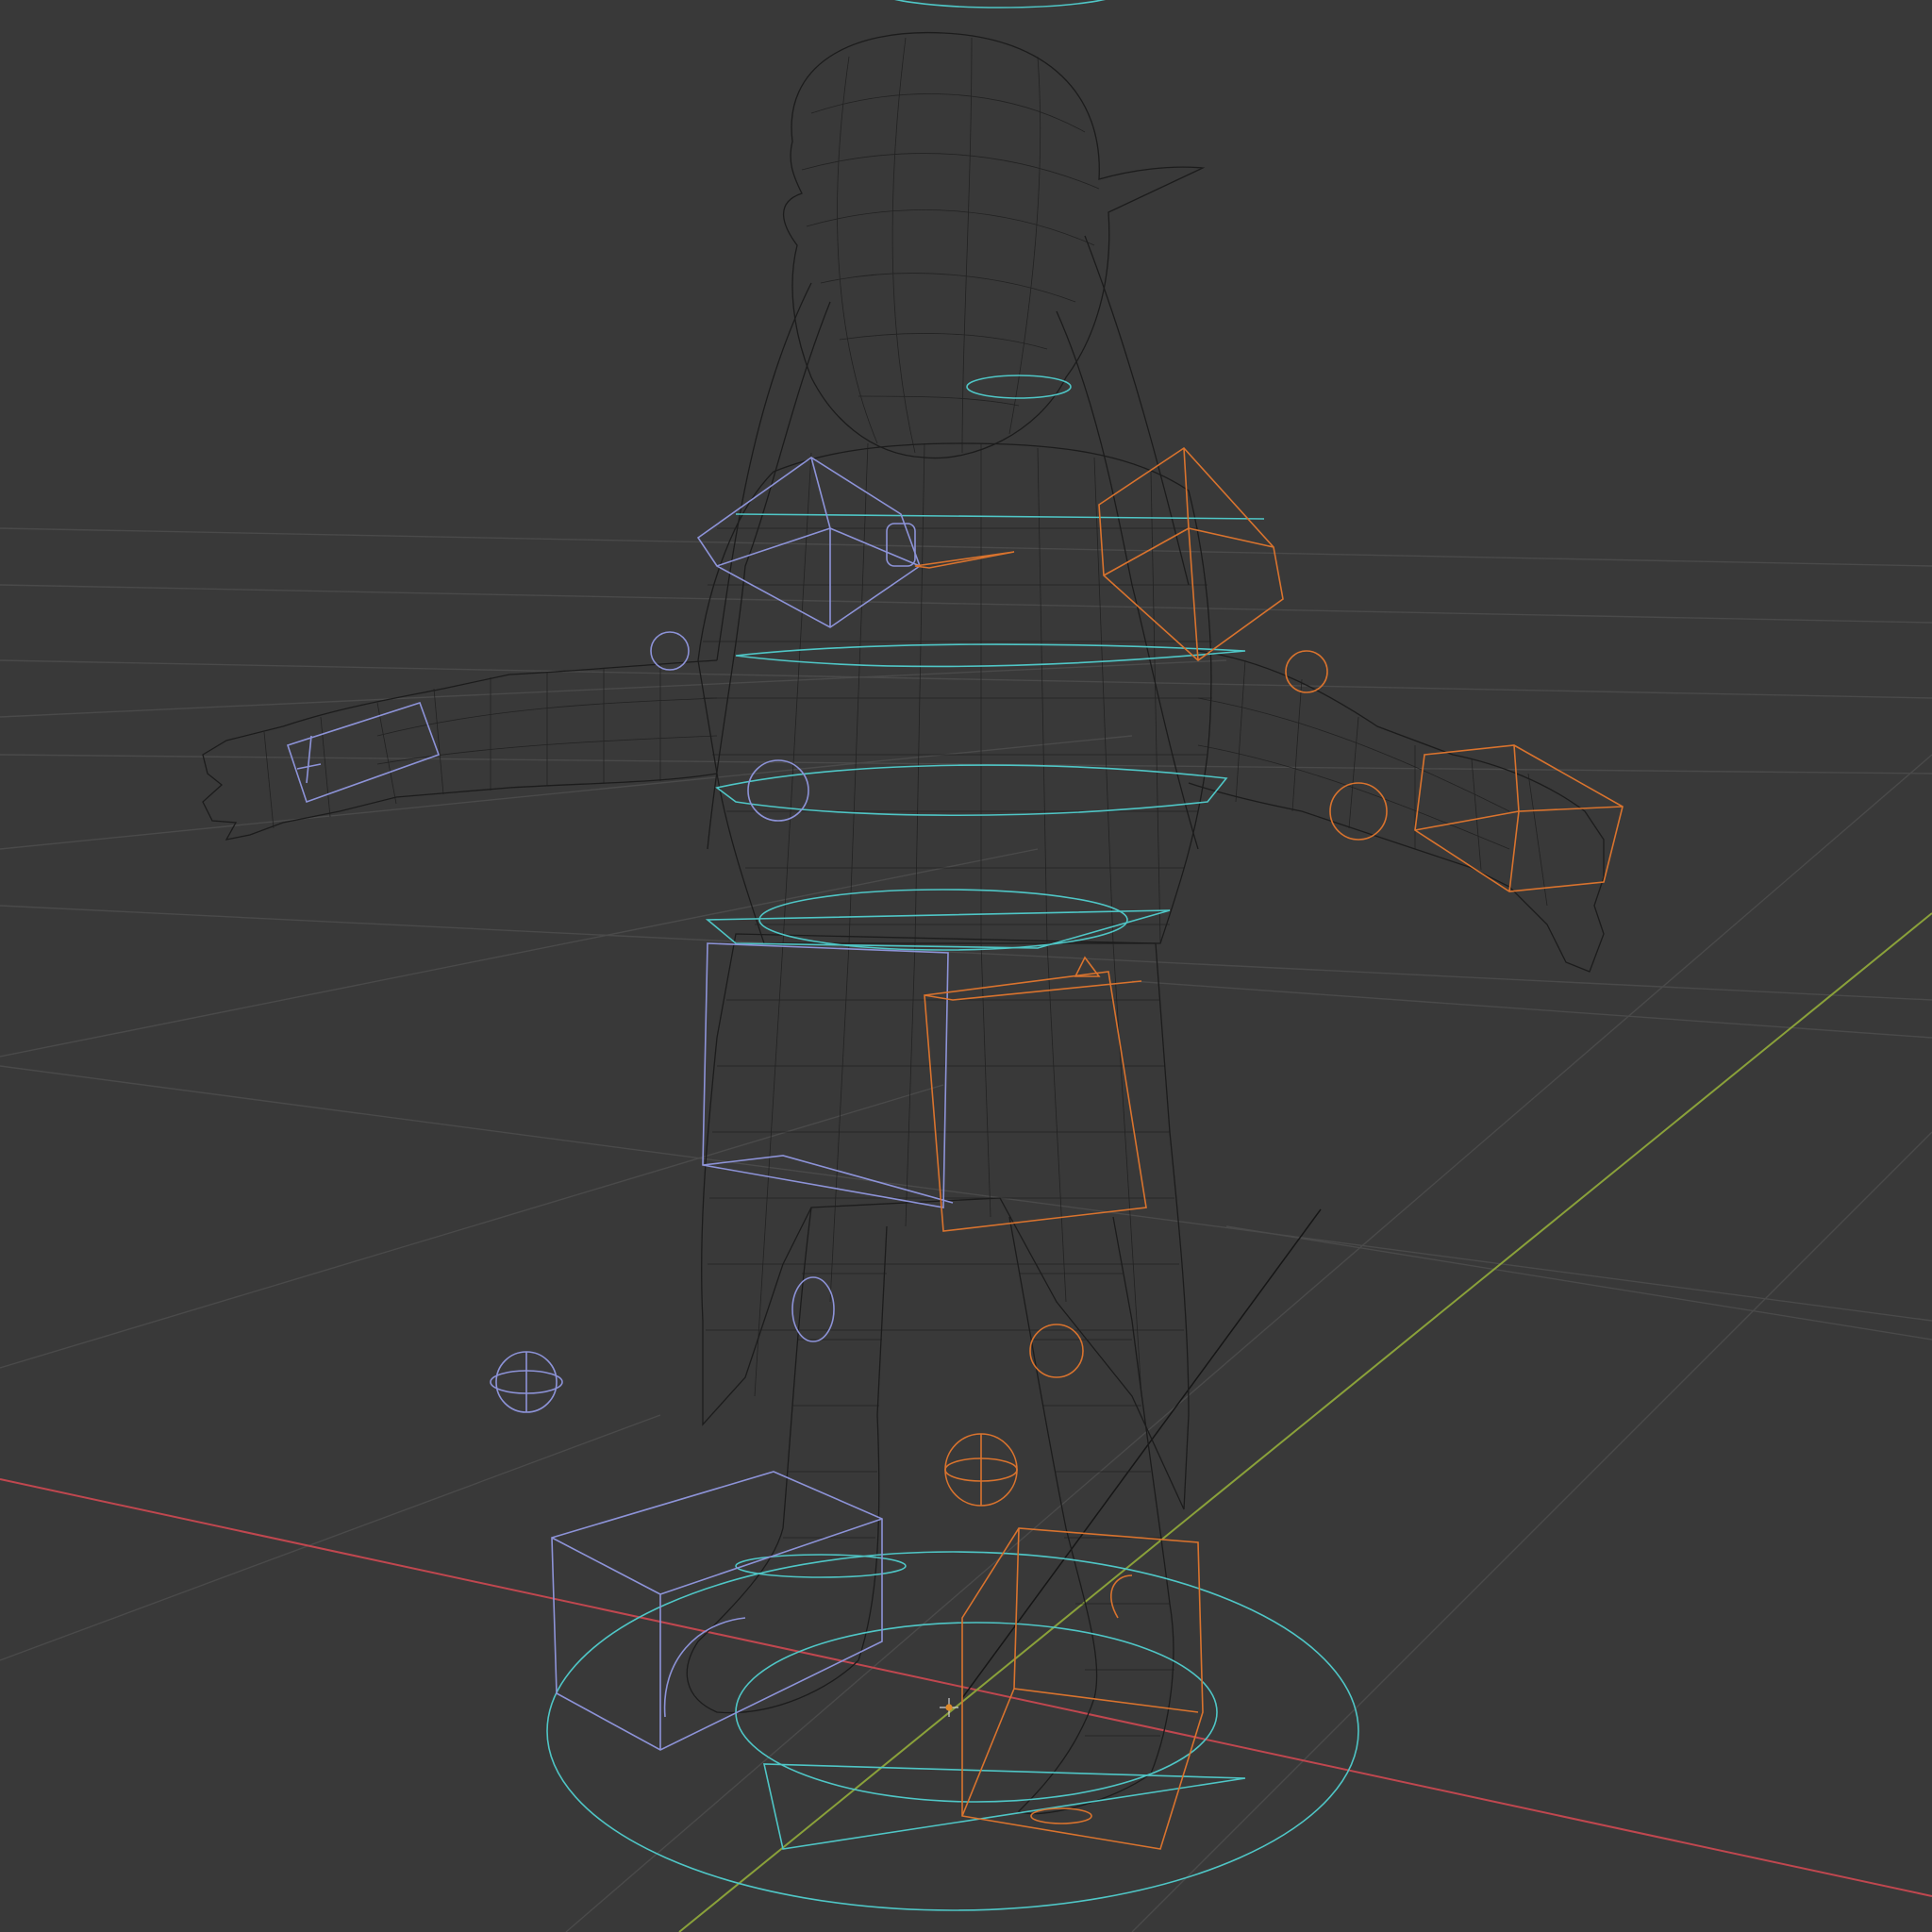 This screenshot has width=1932, height=1932. Describe the element at coordinates (979, 1505) in the screenshot. I see `leg-wire-detail` at that location.